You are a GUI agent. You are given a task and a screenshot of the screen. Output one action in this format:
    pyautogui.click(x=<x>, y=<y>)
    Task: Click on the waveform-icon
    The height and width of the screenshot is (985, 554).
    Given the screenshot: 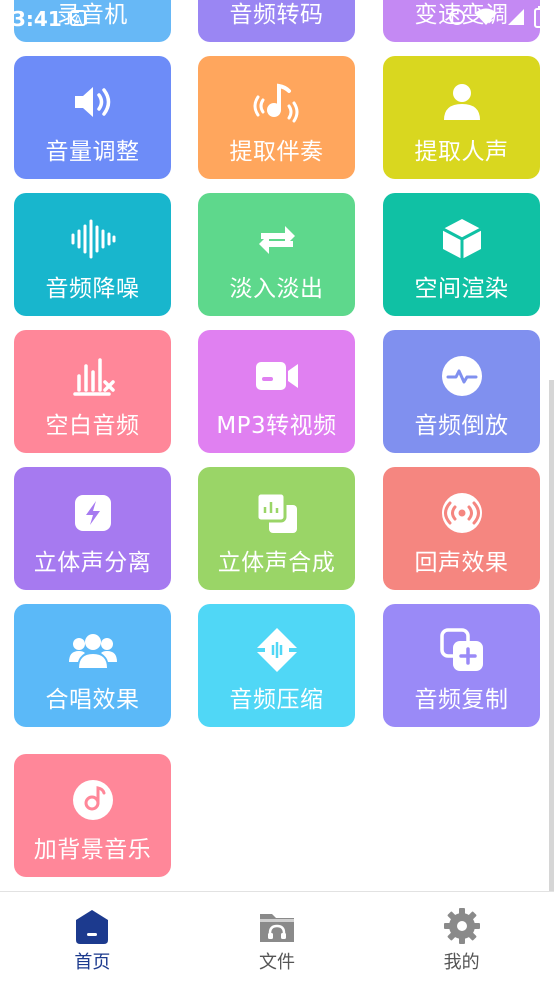 What is the action you would take?
    pyautogui.click(x=93, y=239)
    